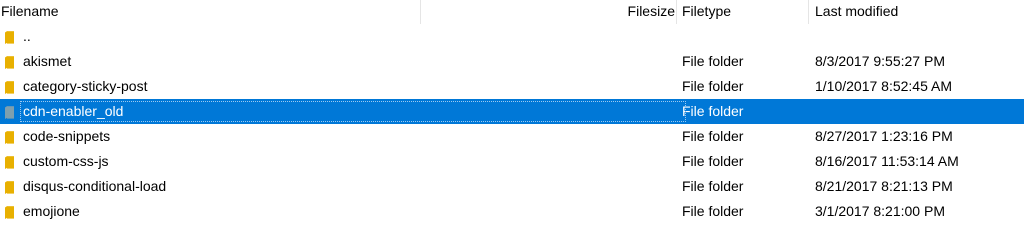  I want to click on file-modified: 8/21/2017 8:21:13 PM, so click(884, 186).